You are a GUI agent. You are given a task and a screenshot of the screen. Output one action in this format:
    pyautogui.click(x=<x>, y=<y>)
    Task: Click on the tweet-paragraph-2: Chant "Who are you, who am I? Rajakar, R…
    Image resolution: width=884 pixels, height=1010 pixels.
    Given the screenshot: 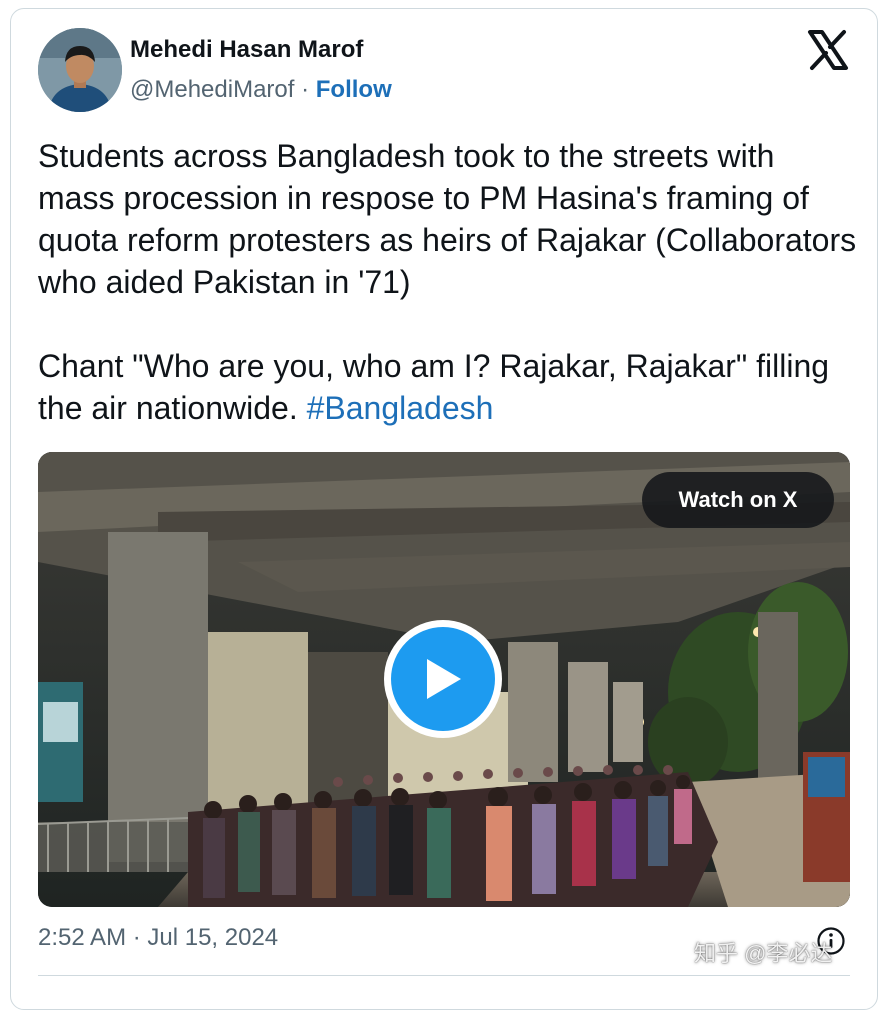 What is the action you would take?
    pyautogui.click(x=448, y=387)
    